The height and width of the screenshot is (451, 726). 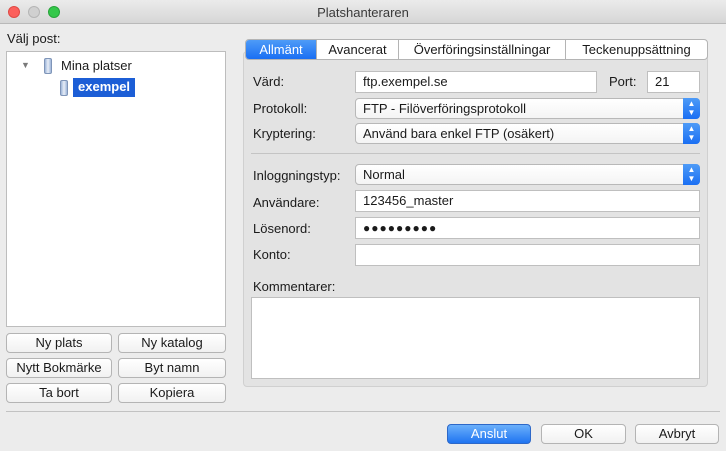 What do you see at coordinates (384, 174) in the screenshot?
I see `logon-type-value: Normal` at bounding box center [384, 174].